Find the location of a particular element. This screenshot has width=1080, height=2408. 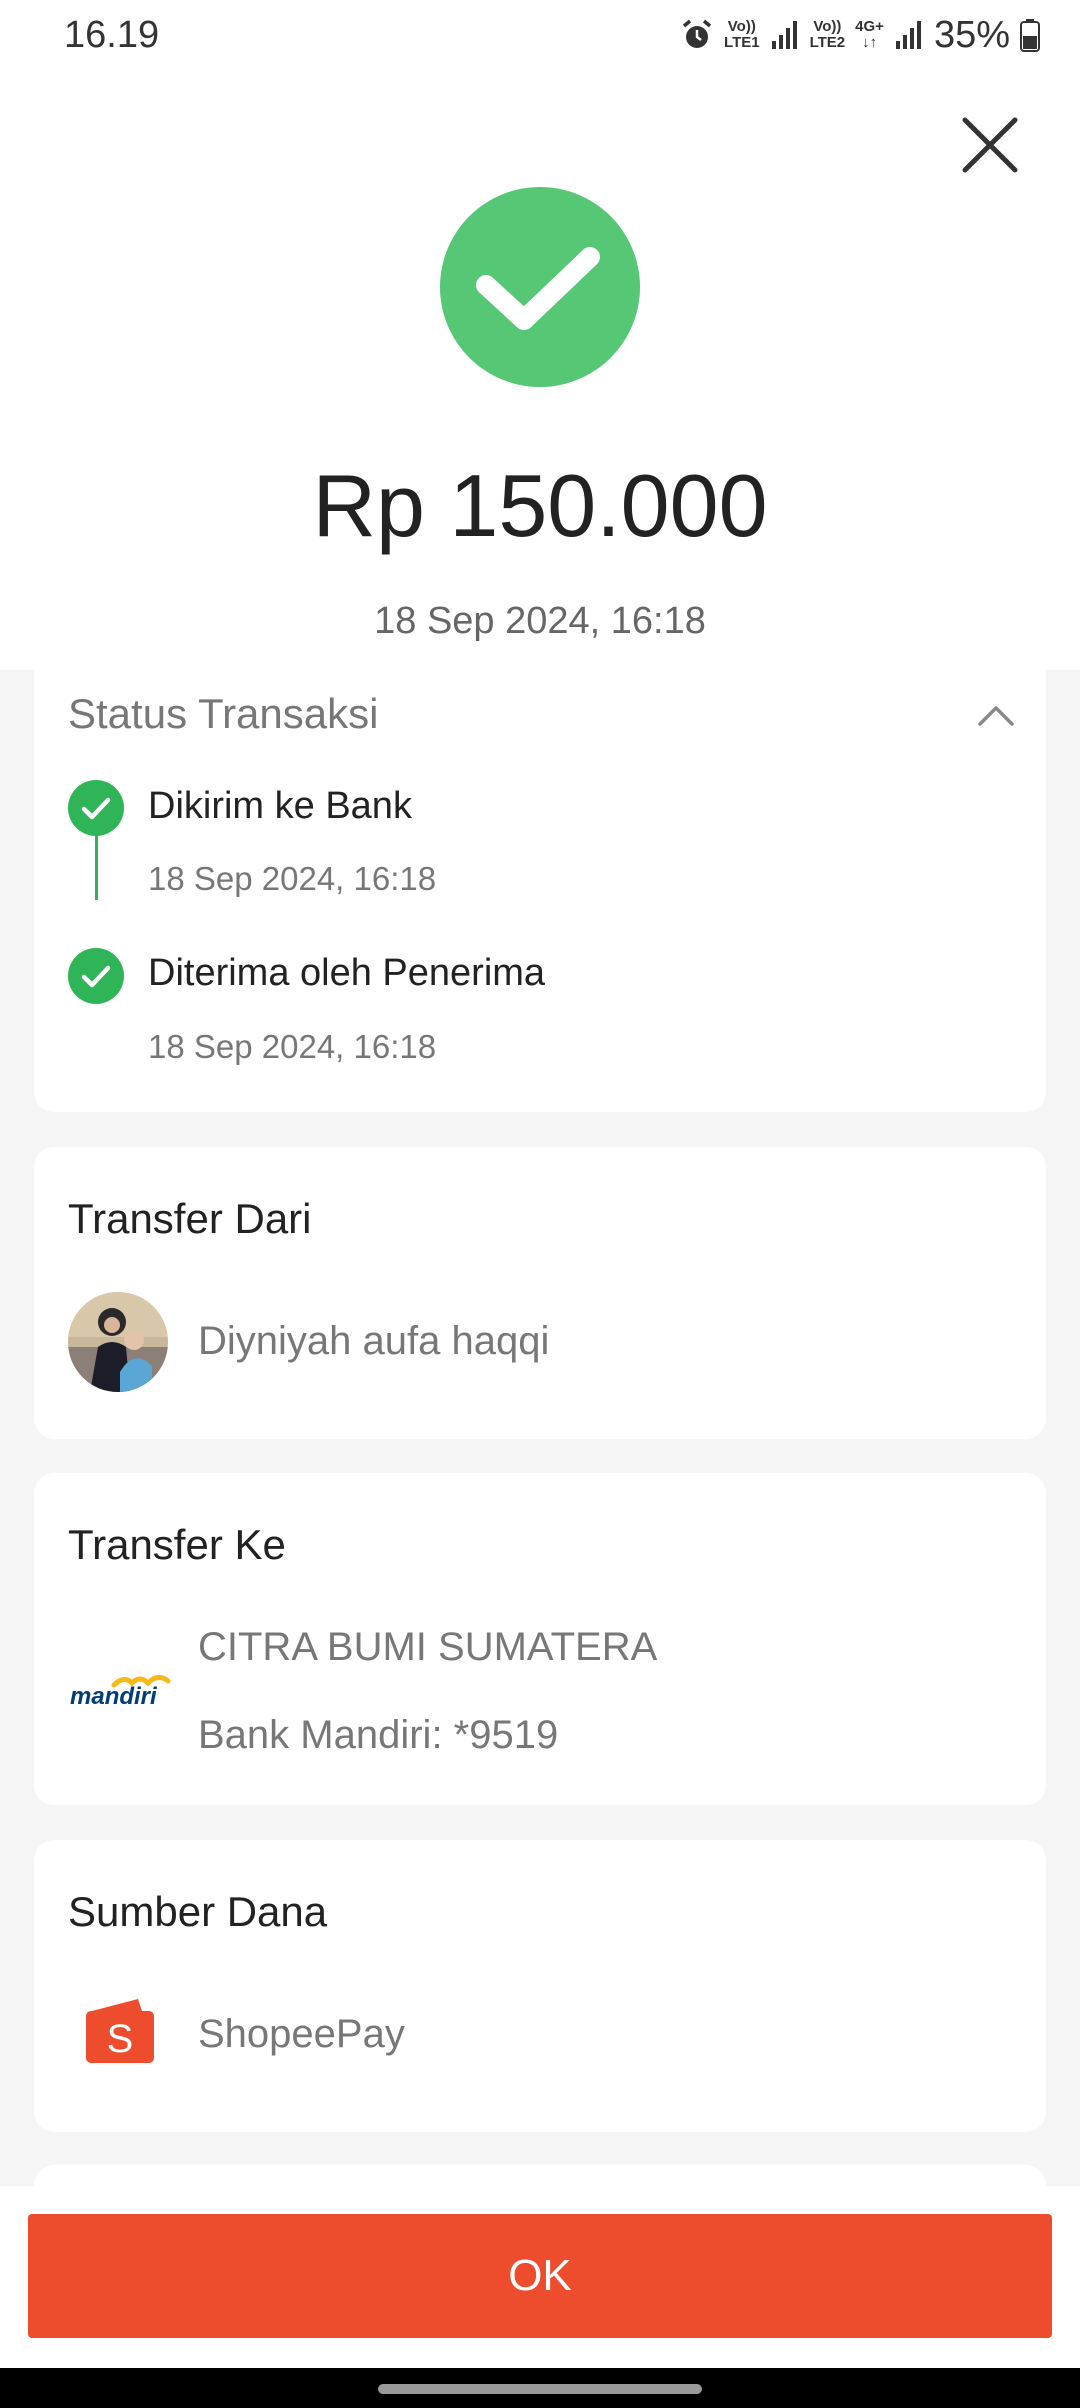

ok-button: OK is located at coordinates (540, 2276).